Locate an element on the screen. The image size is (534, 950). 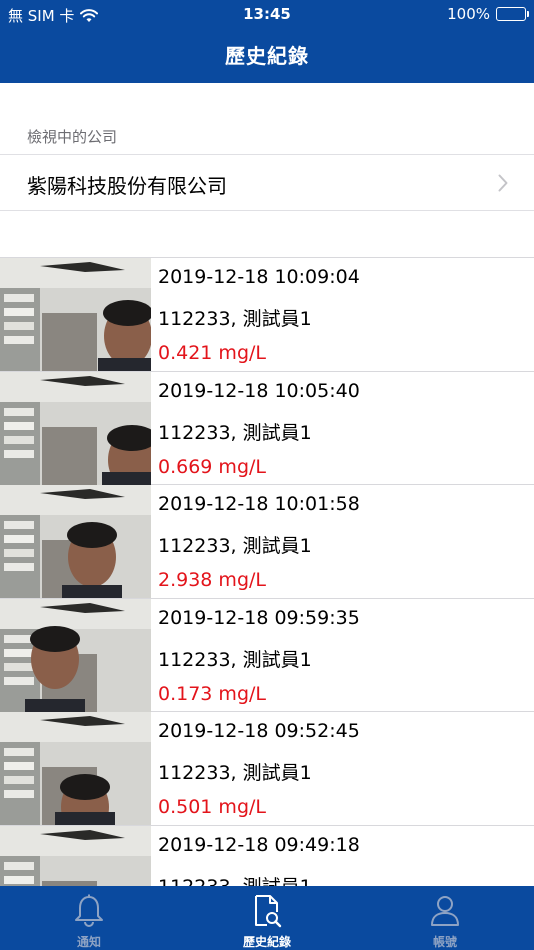
tab-notifications: 通知 is located at coordinates (89, 918).